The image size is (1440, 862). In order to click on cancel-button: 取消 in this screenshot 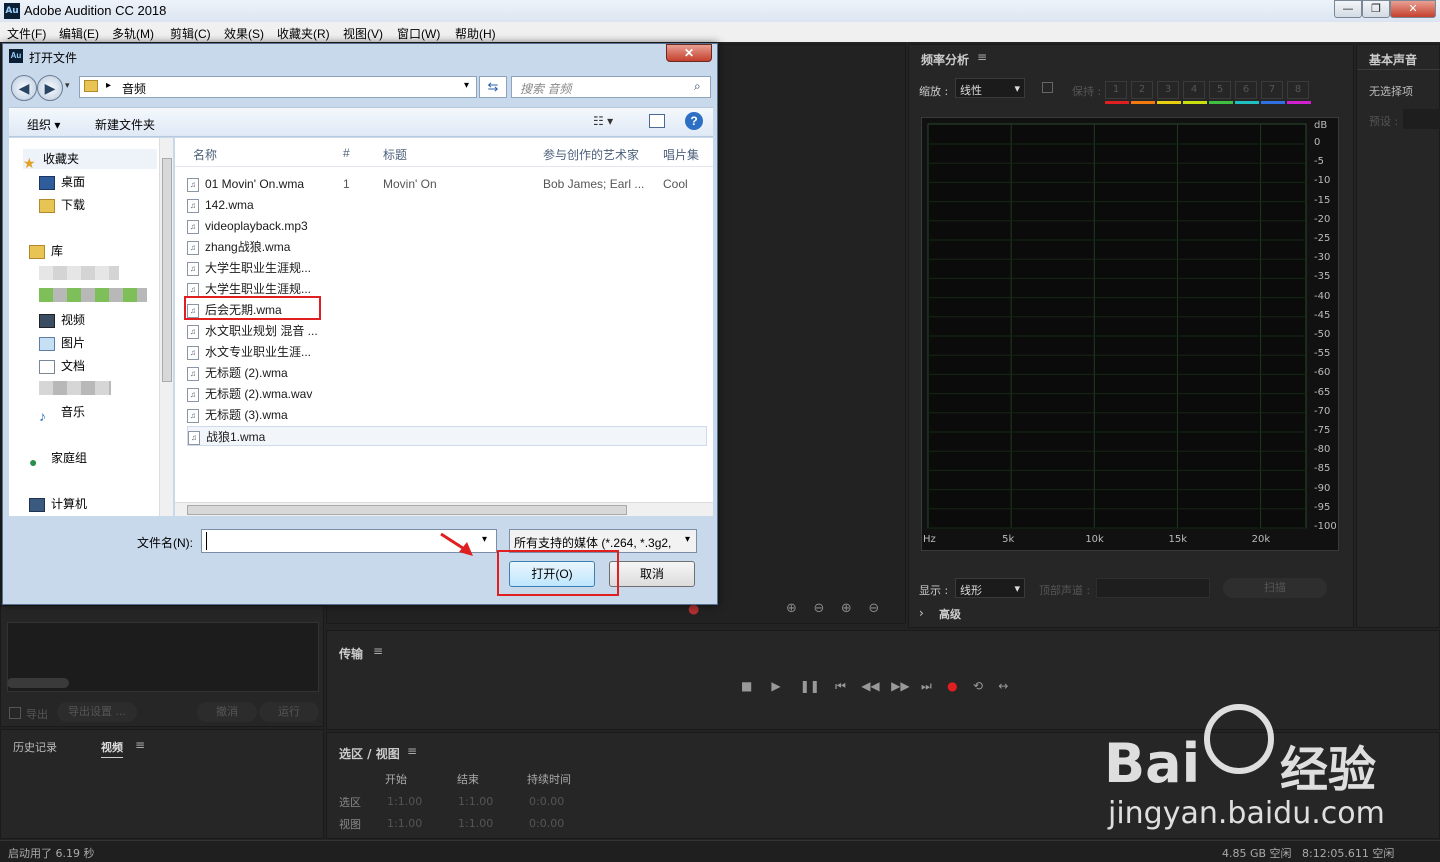, I will do `click(652, 574)`.